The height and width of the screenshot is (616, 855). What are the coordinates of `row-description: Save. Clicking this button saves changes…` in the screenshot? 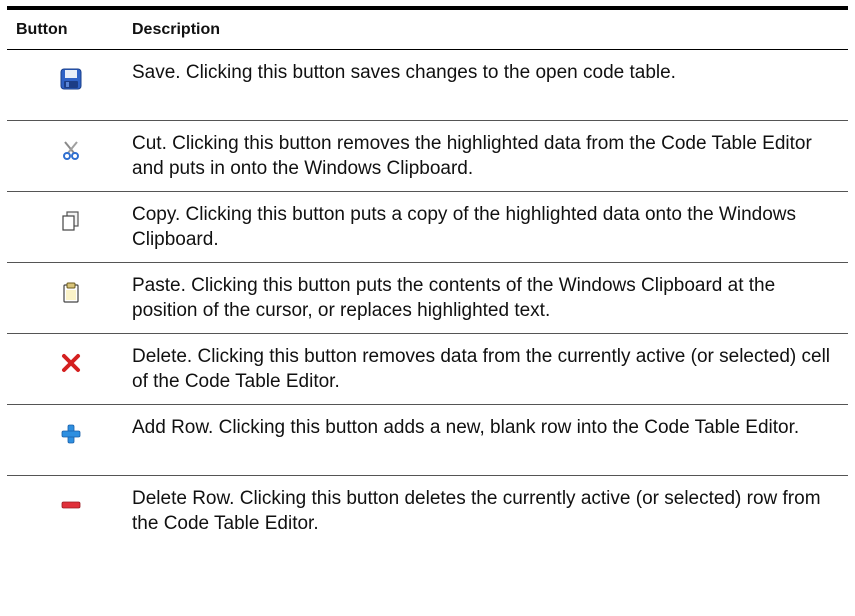 It's located at (404, 72).